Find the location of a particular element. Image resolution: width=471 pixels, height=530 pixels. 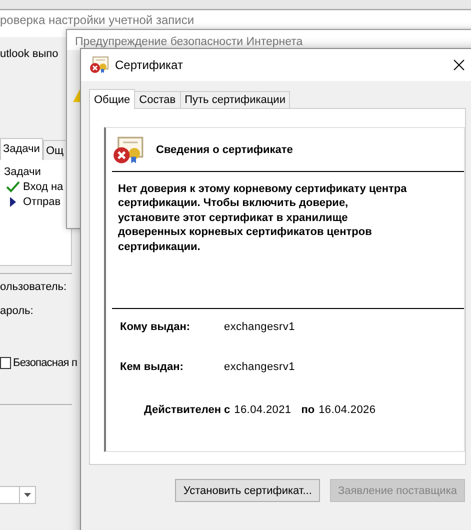

issued-by-label: Кем выдан: is located at coordinates (152, 367).